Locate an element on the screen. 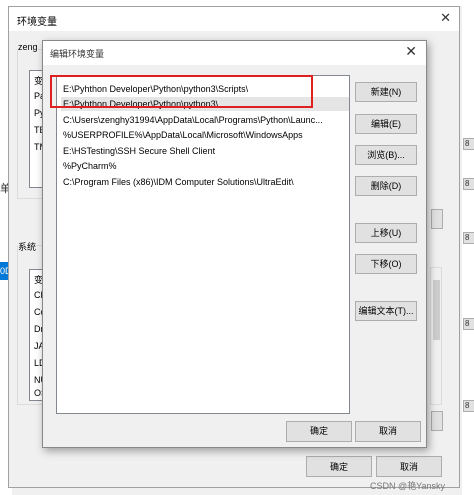 This screenshot has width=474, height=495. user-delete-button-stub is located at coordinates (437, 219).